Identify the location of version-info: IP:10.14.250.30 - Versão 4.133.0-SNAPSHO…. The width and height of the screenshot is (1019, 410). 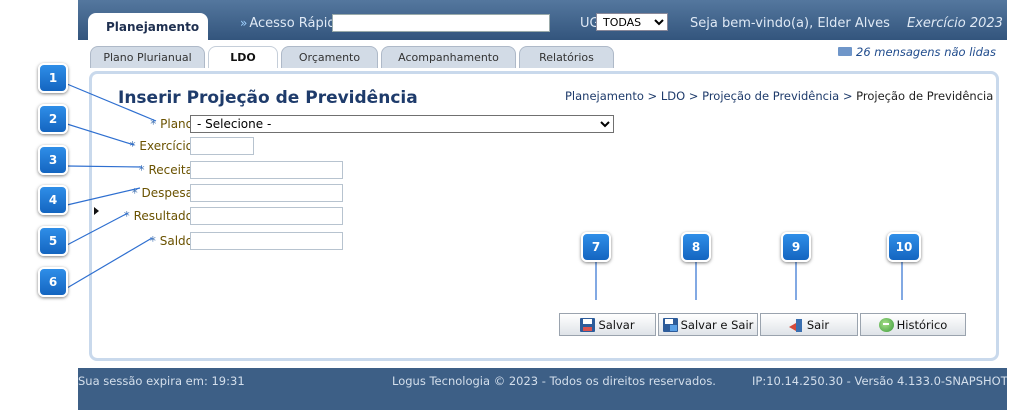
(879, 381).